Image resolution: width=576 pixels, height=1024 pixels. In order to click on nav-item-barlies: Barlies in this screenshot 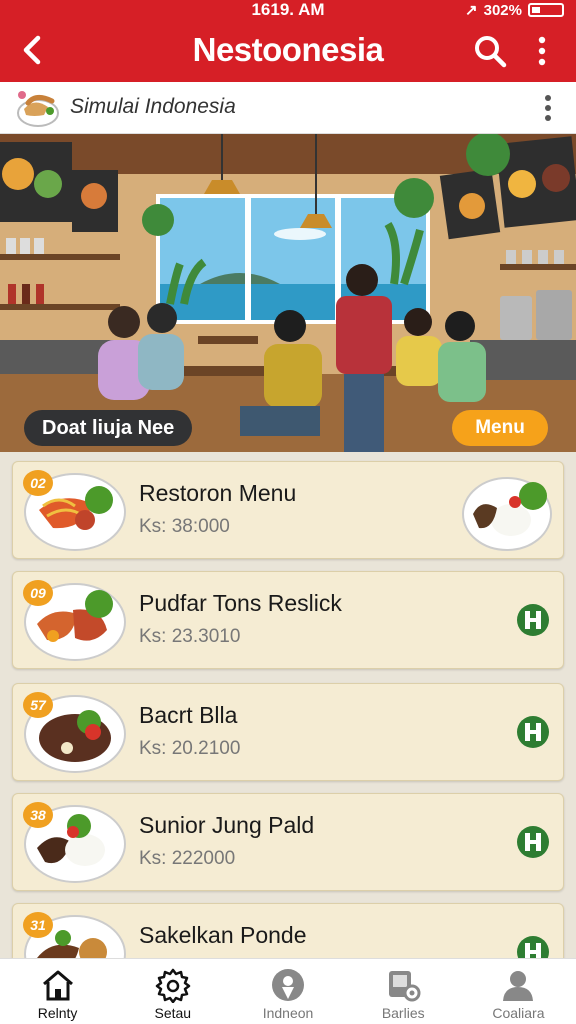, I will do `click(403, 991)`.